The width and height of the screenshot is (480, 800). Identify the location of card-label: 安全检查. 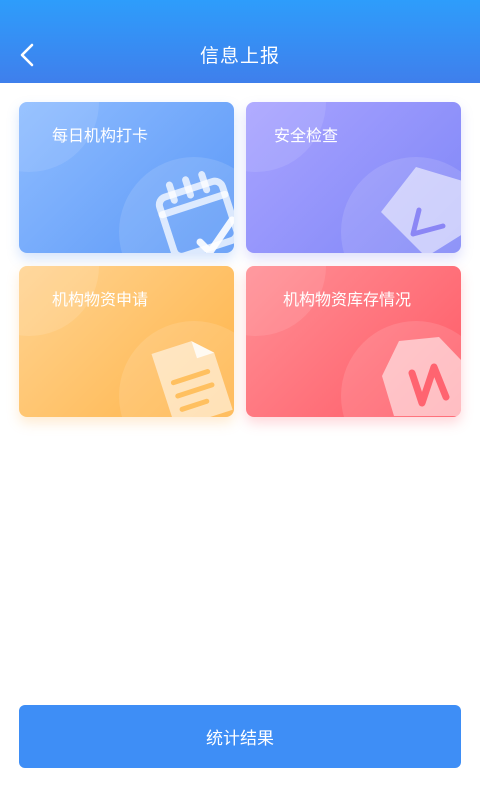
(306, 135).